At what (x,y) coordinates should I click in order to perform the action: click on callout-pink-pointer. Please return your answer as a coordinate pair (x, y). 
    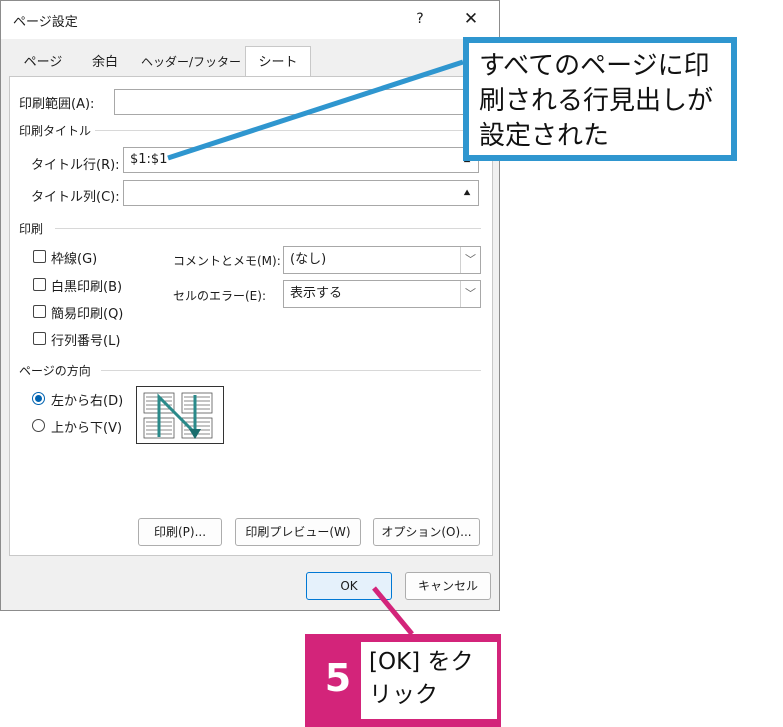
    Looking at the image, I should click on (393, 611).